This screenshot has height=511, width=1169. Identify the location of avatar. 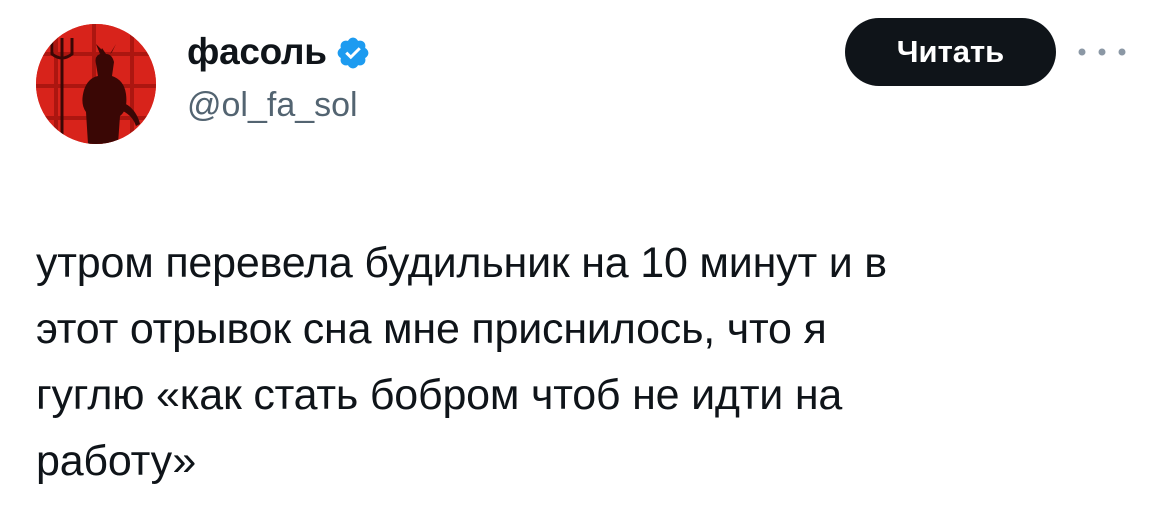
(96, 84).